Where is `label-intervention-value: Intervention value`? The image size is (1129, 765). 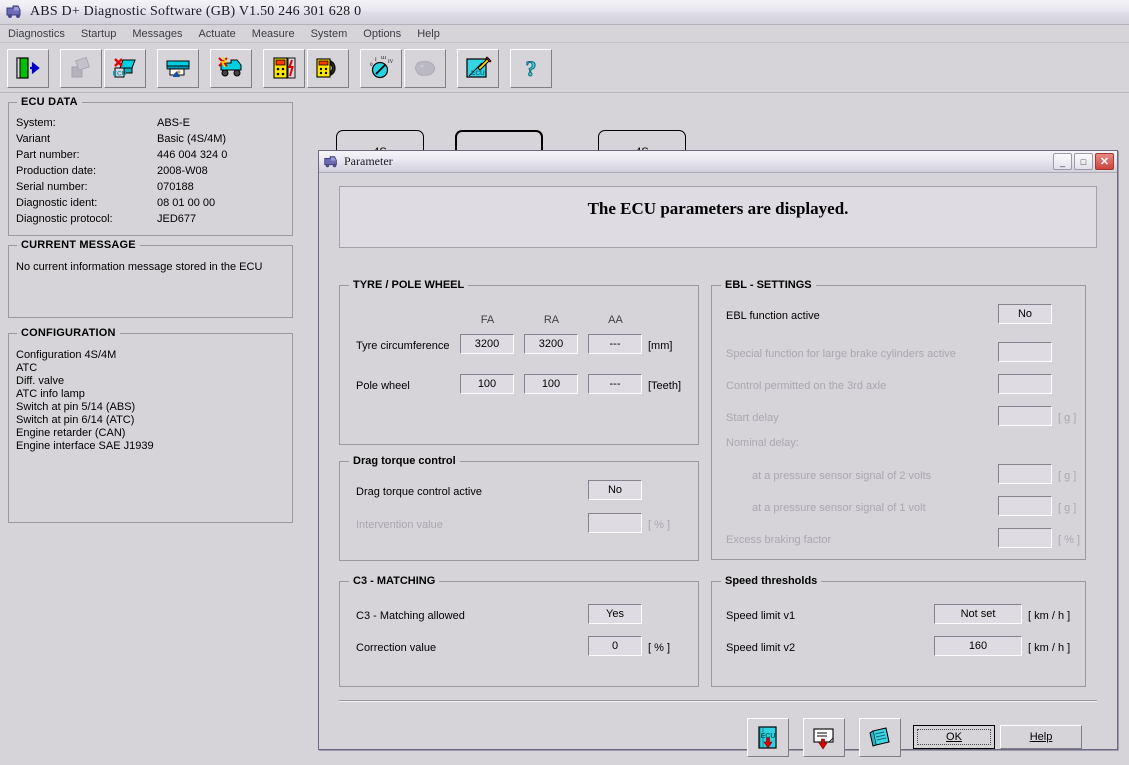
label-intervention-value: Intervention value is located at coordinates (399, 525).